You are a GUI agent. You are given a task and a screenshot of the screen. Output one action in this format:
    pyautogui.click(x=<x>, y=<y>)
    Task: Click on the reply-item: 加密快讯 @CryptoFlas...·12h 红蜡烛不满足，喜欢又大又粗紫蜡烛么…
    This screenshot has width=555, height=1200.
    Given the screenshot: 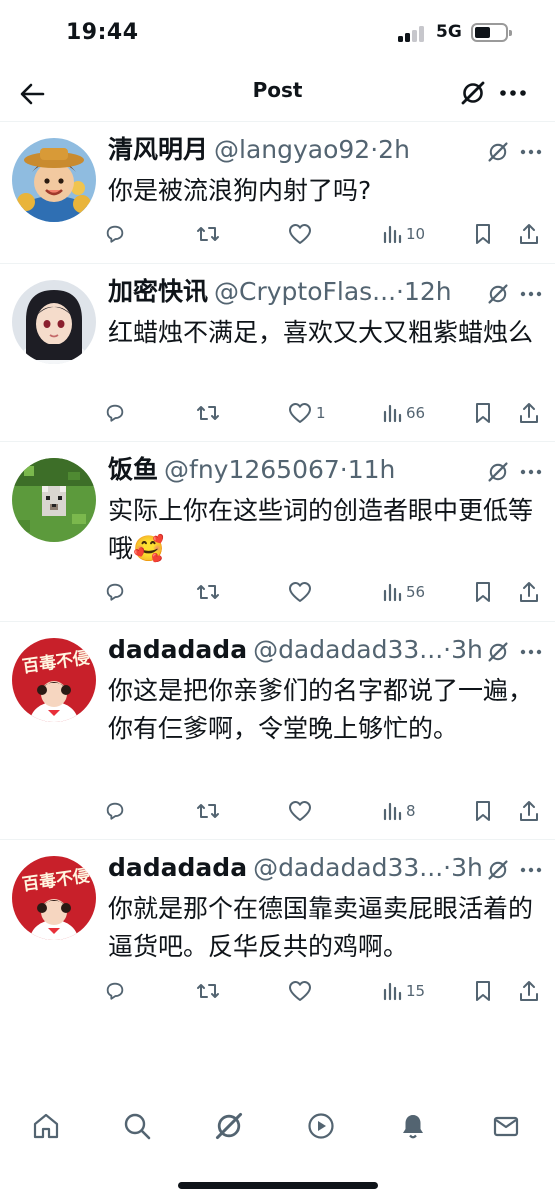 What is the action you would take?
    pyautogui.click(x=277, y=353)
    